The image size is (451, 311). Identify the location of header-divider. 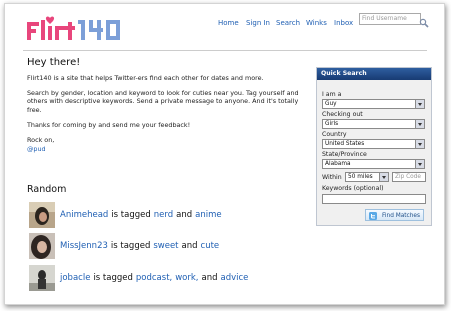
(225, 50).